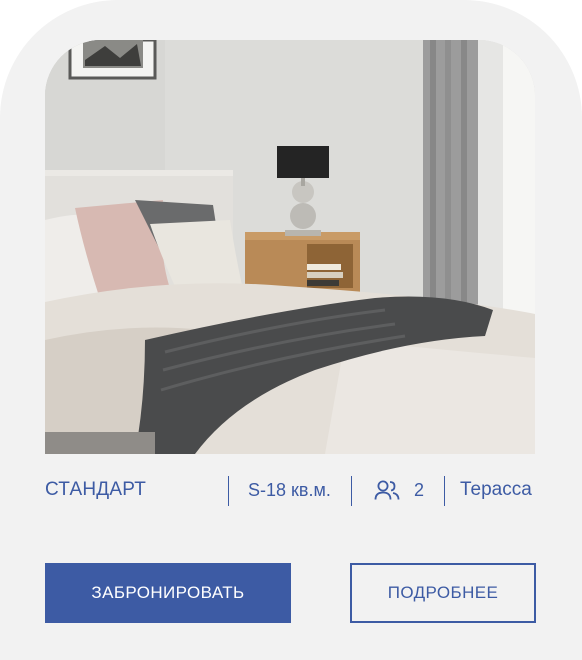  I want to click on room-type-label: СТАНДАРТ, so click(96, 489).